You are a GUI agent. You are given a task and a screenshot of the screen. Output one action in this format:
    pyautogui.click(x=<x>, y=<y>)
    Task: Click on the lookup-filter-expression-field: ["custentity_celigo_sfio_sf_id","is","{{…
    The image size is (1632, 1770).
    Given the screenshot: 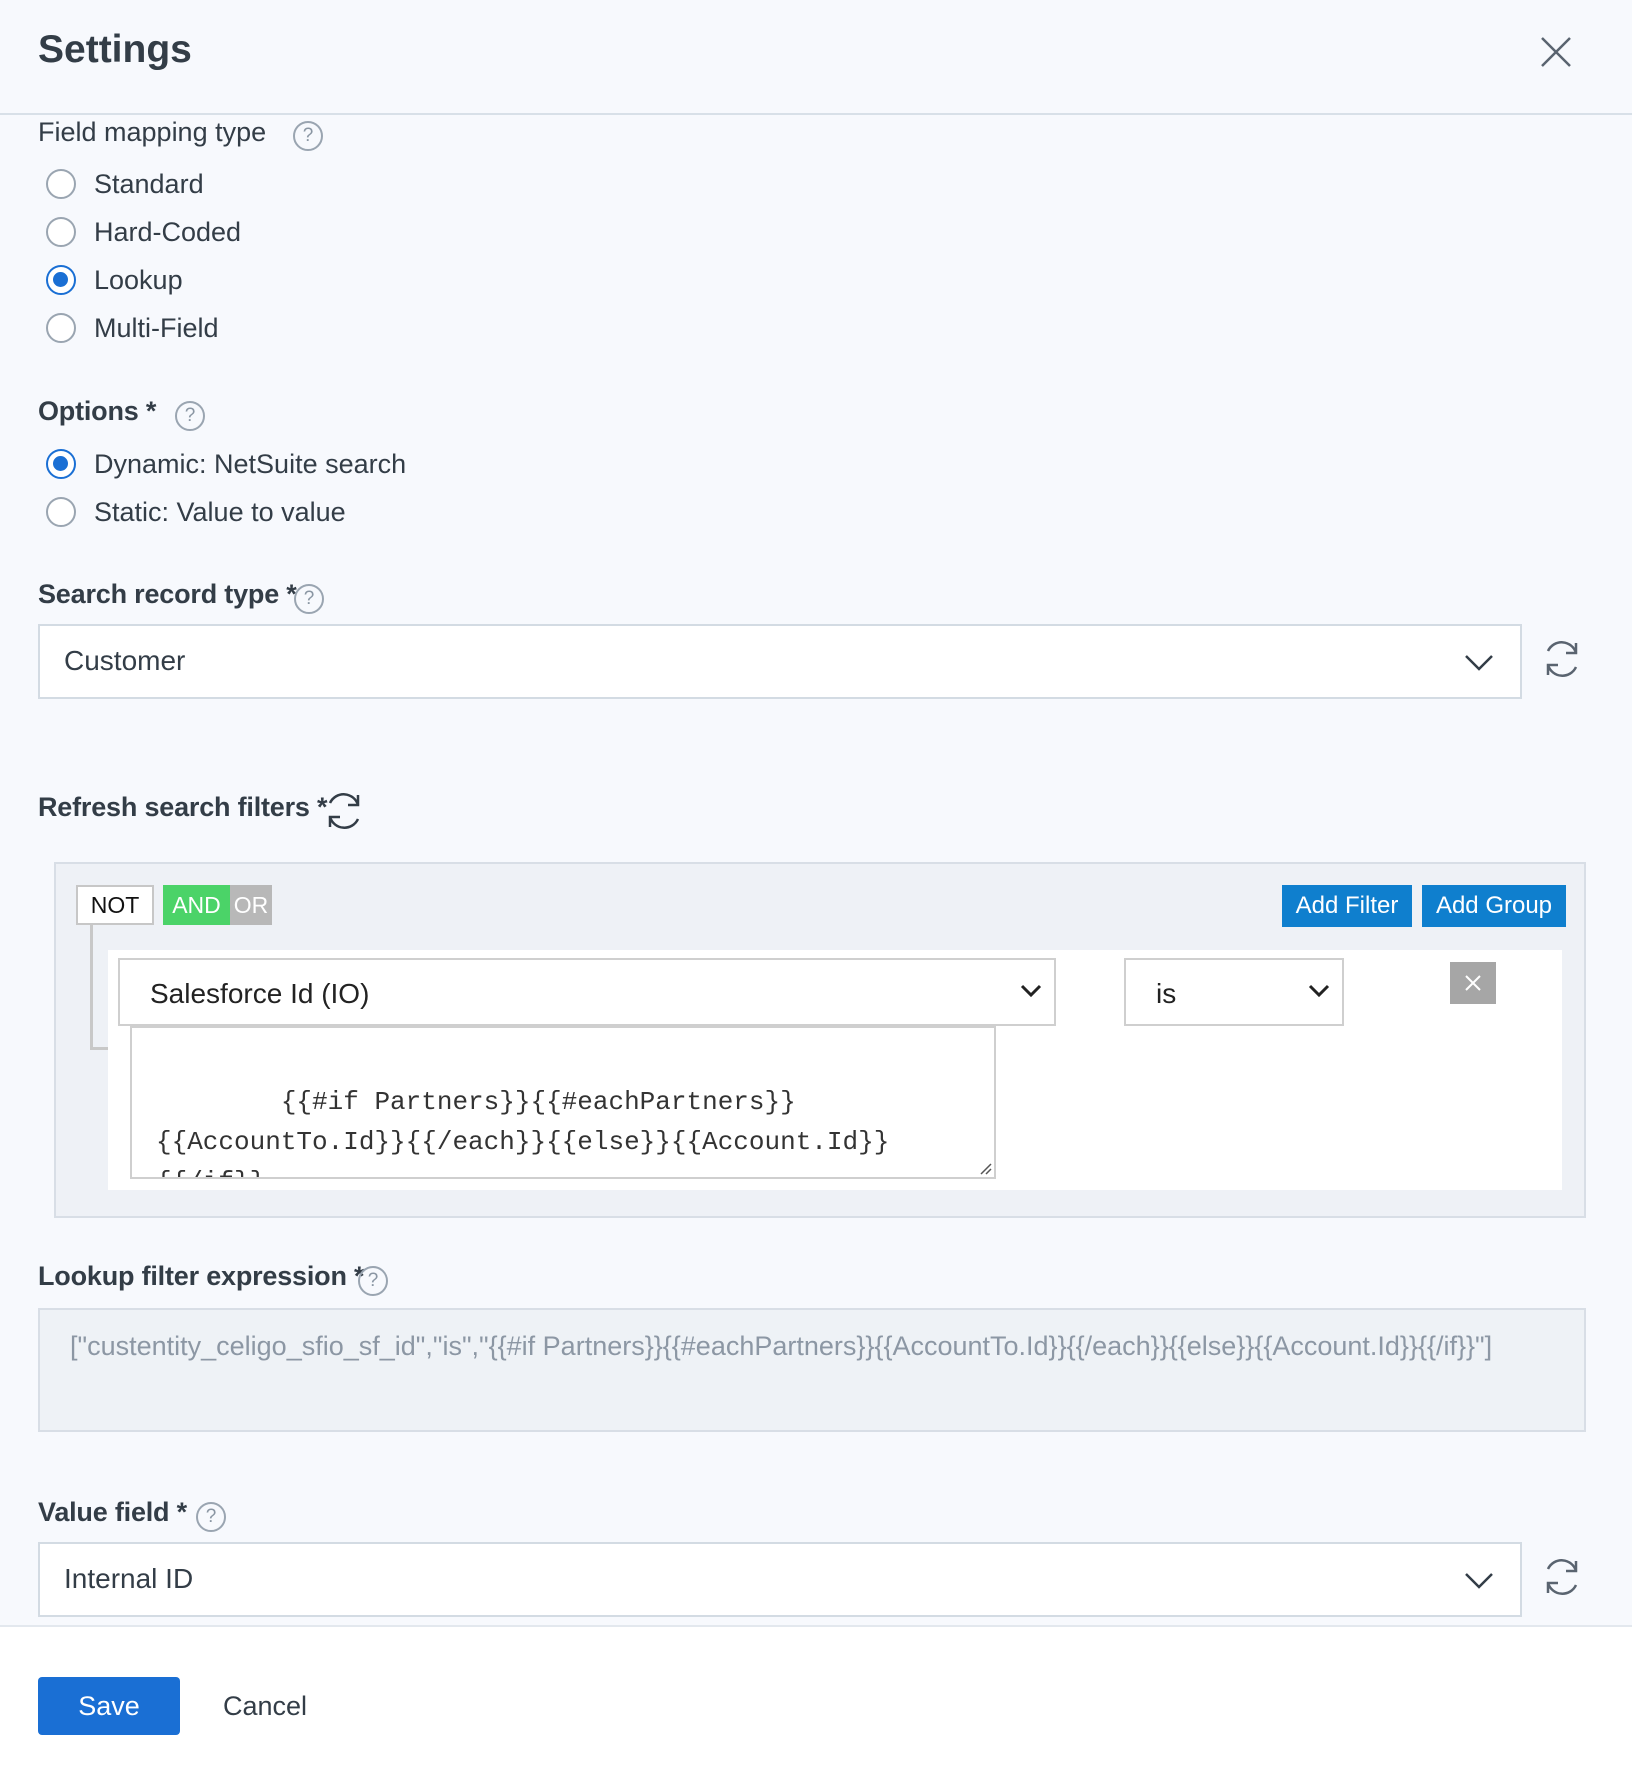 What is the action you would take?
    pyautogui.click(x=812, y=1370)
    